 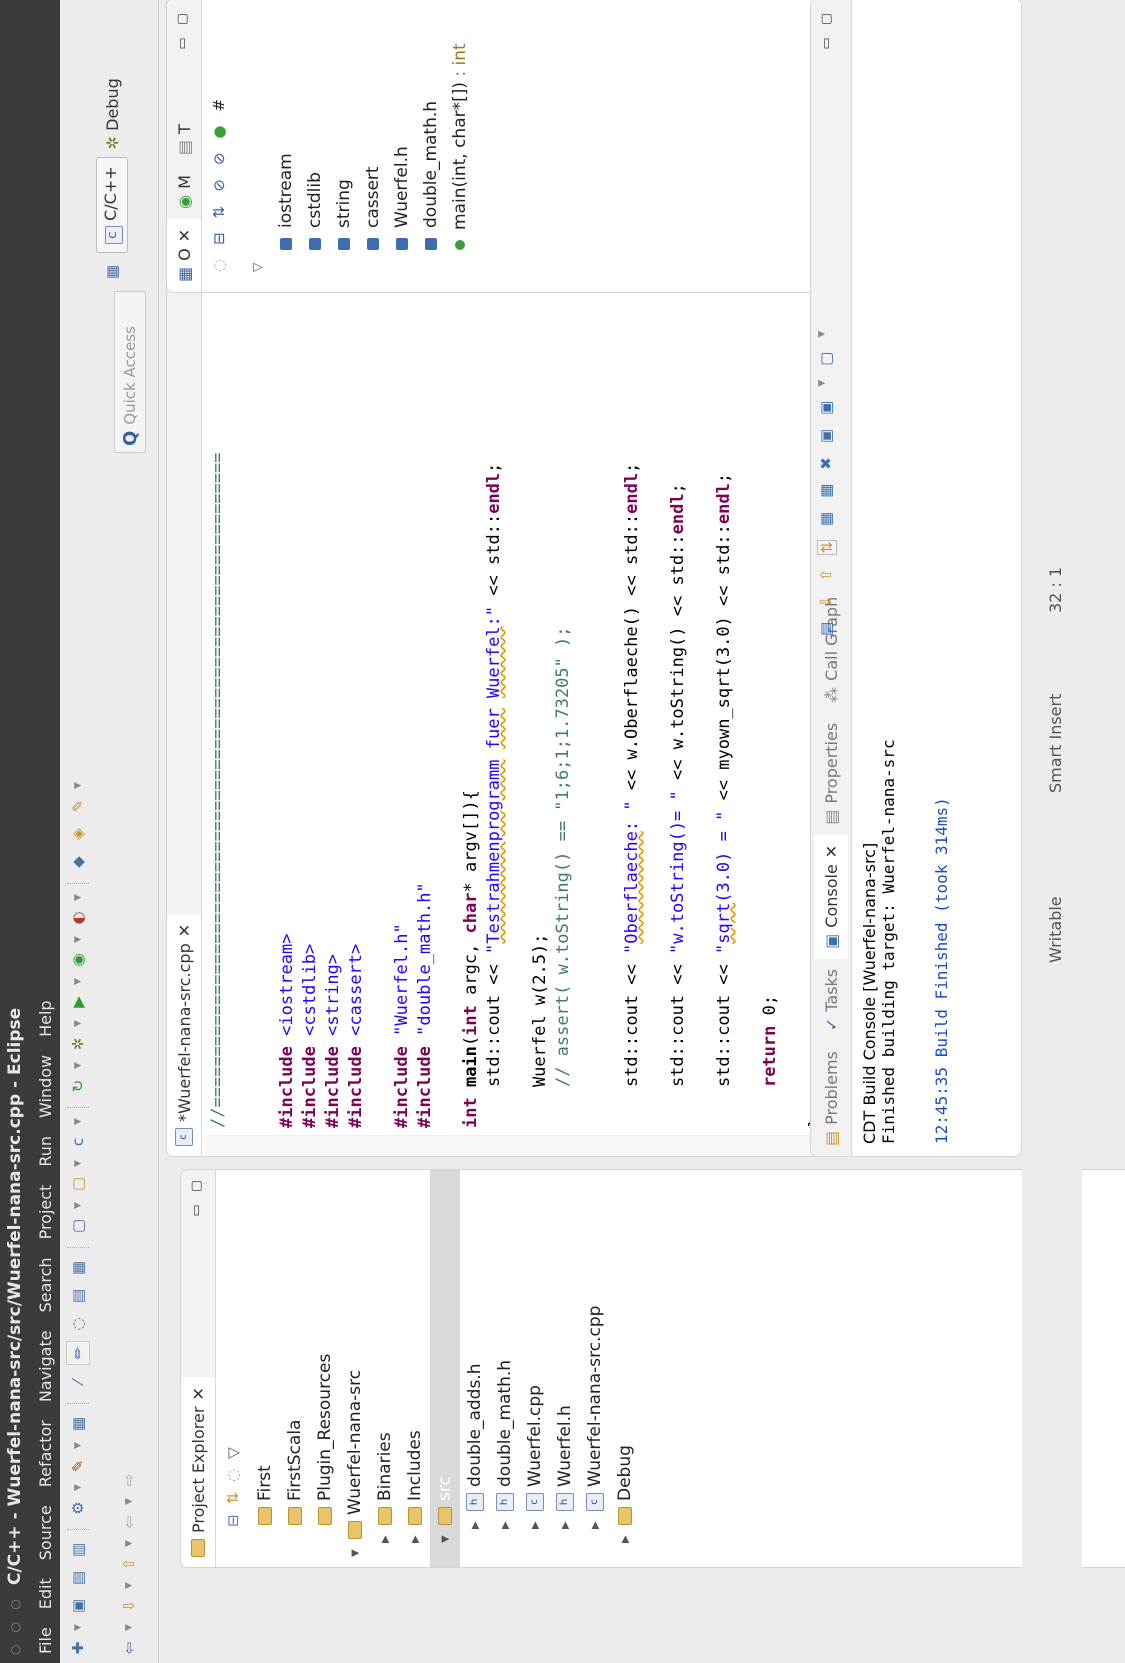 I want to click on next-error-icon: ⇩, so click(x=827, y=601).